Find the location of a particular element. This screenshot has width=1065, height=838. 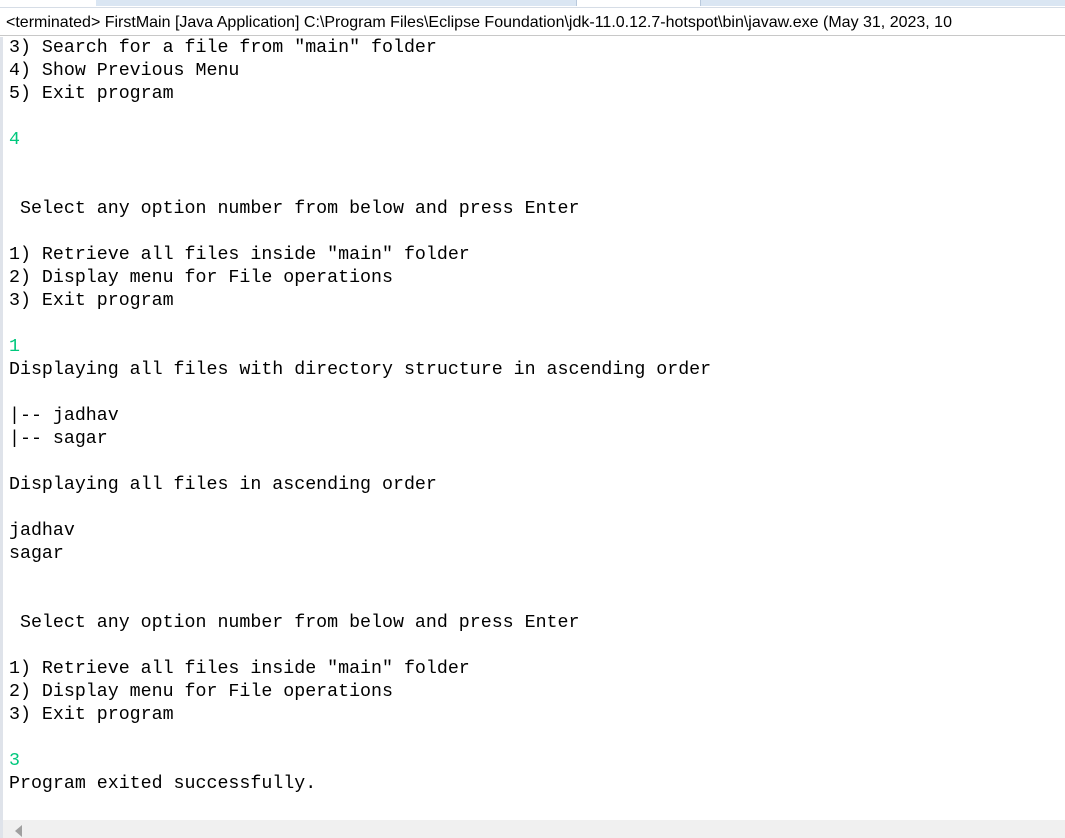

editor-tab-strip is located at coordinates (532, 3).